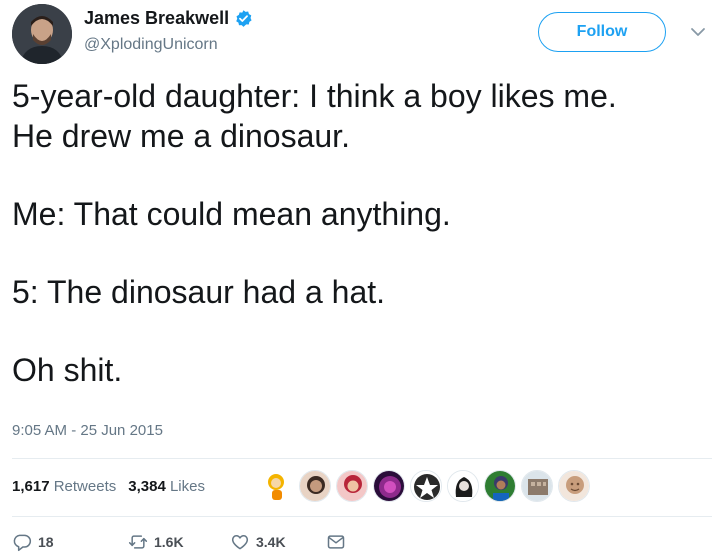 The height and width of the screenshot is (560, 720). What do you see at coordinates (199, 292) in the screenshot?
I see `tweet-line: 5: The dinosaur had a hat.` at bounding box center [199, 292].